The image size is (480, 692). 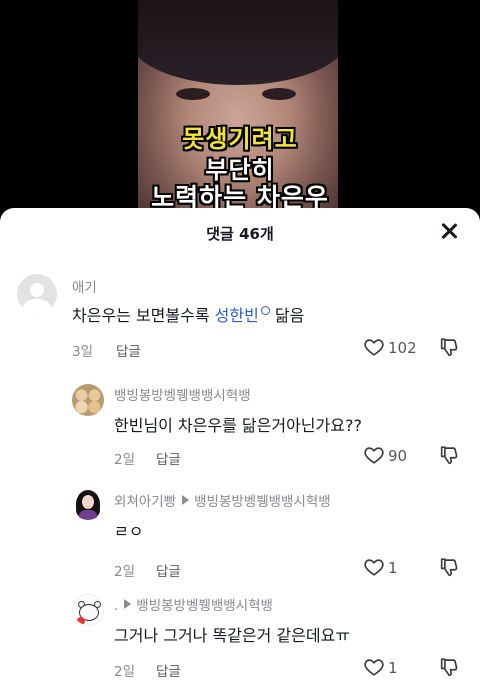 I want to click on comment-text: 그거나 그거나 똑같은거 같은데요ㅠ, so click(x=232, y=635).